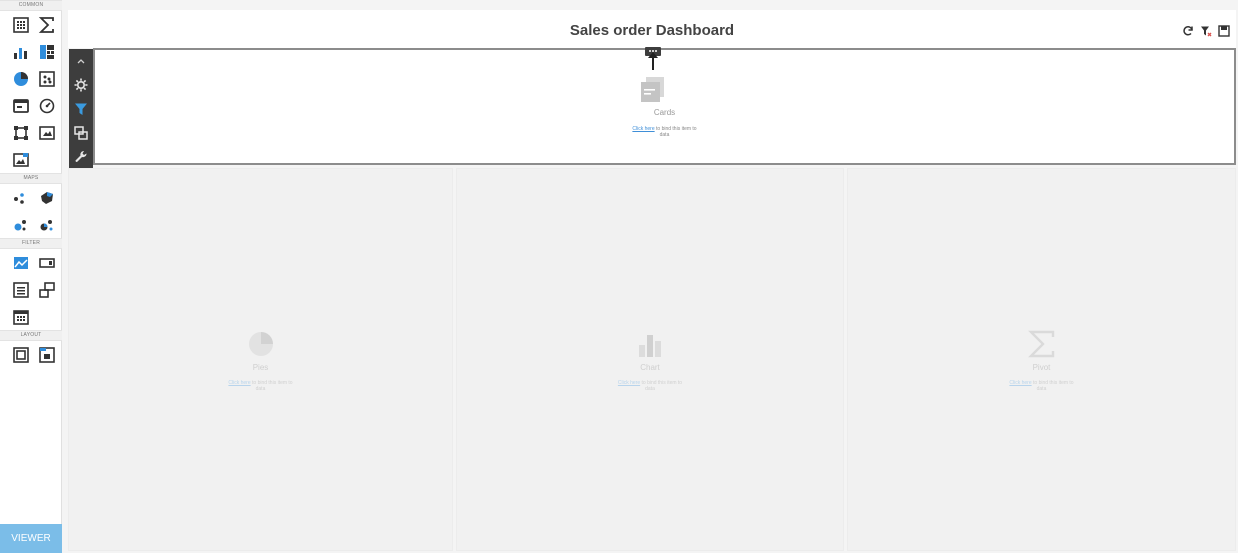 This screenshot has width=1238, height=553. Describe the element at coordinates (21, 198) in the screenshot. I see `geo-point-map-icon` at that location.